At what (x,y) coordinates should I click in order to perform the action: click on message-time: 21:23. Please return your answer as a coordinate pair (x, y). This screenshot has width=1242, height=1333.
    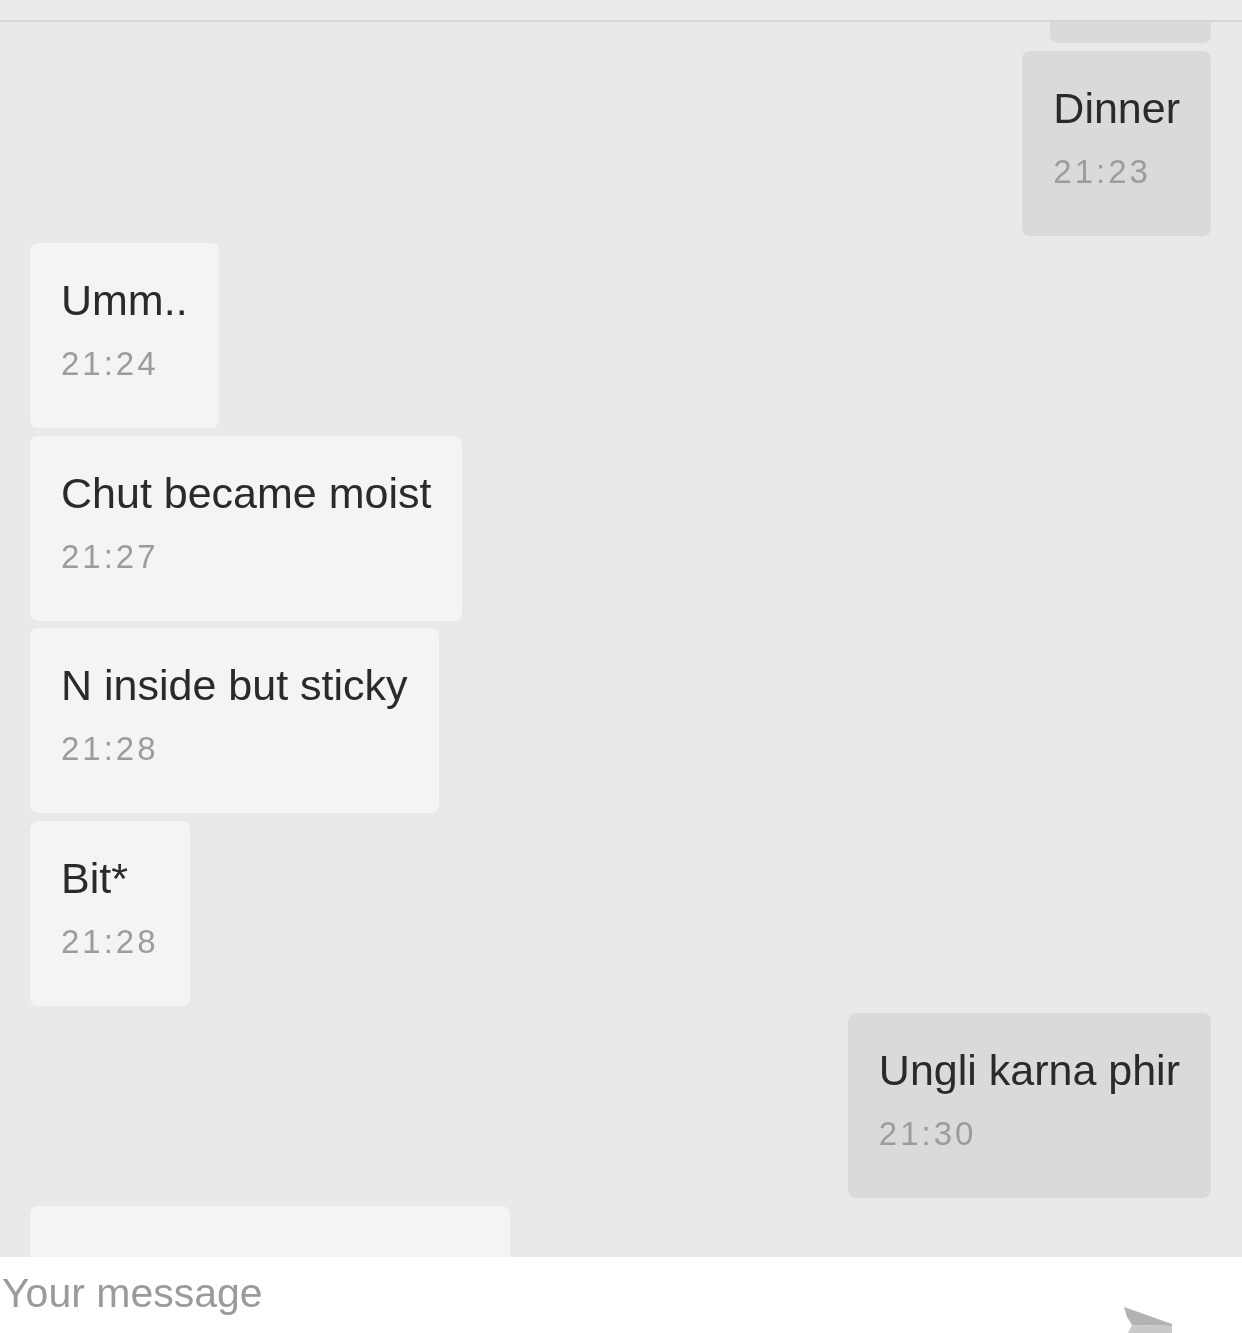
    Looking at the image, I should click on (1102, 171).